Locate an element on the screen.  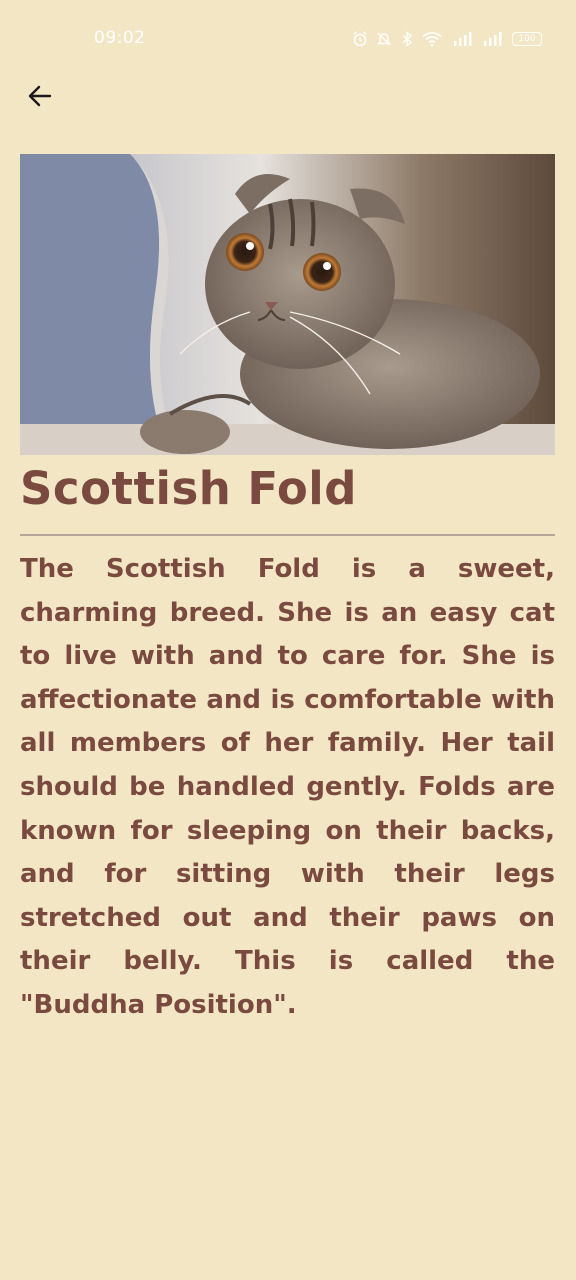
status-icons: 100 is located at coordinates (447, 39).